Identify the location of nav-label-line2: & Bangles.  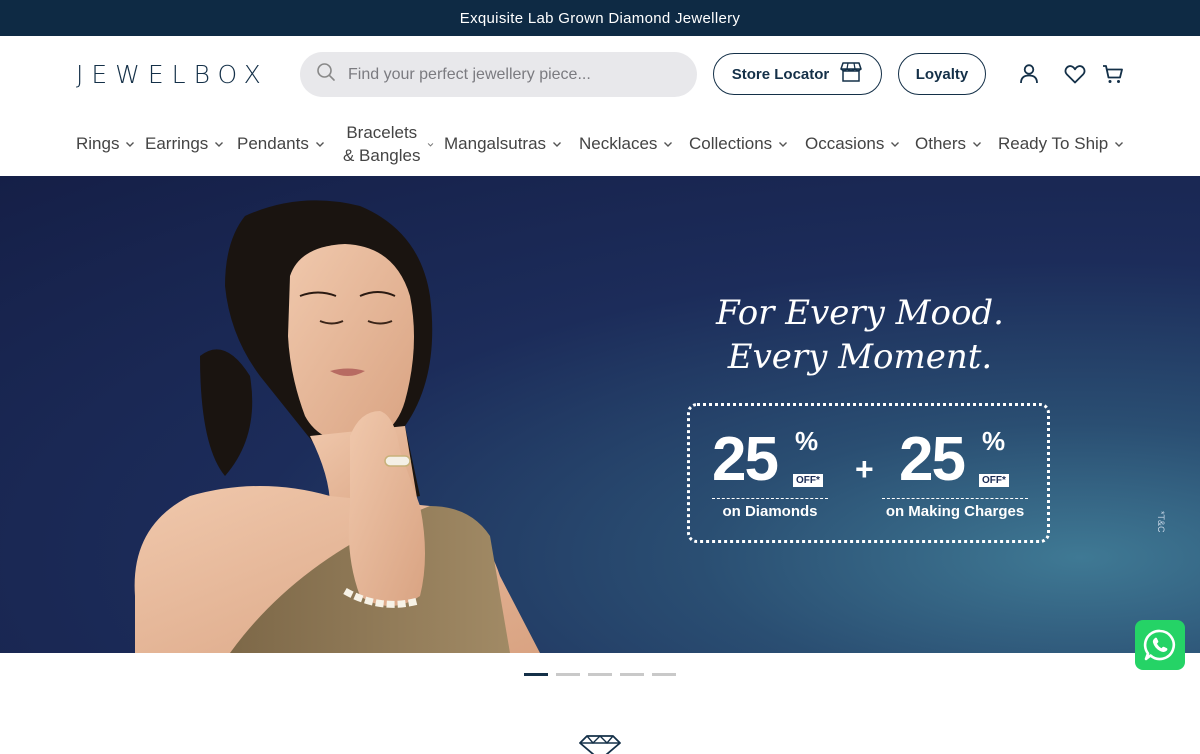
(382, 155).